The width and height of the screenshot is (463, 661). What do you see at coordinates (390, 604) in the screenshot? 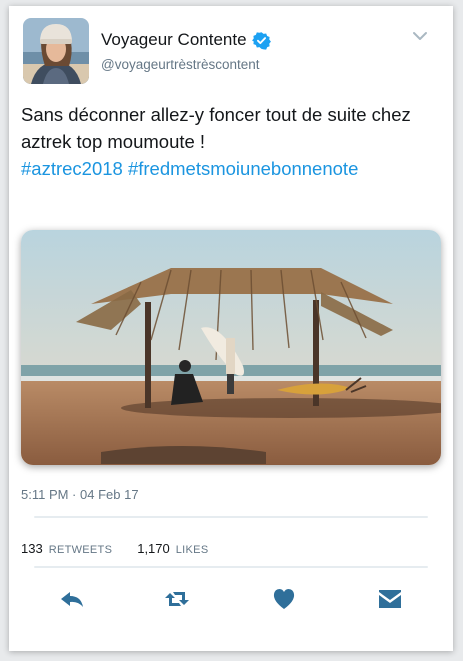
I see `message-icon` at bounding box center [390, 604].